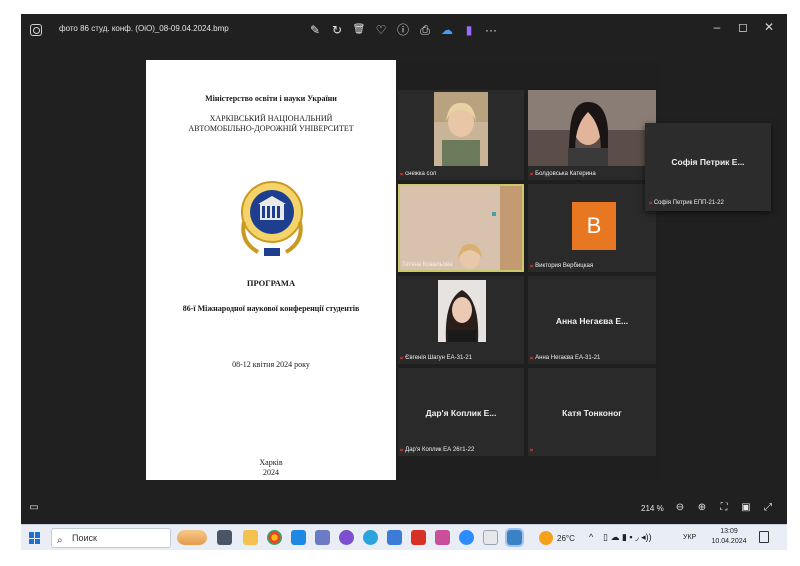 The image size is (800, 566). What do you see at coordinates (271, 128) in the screenshot?
I see `university-line-2: АВТОМОБІЛЬНО-ДОРОЖНІЙ УНІВЕРСИТЕТ` at bounding box center [271, 128].